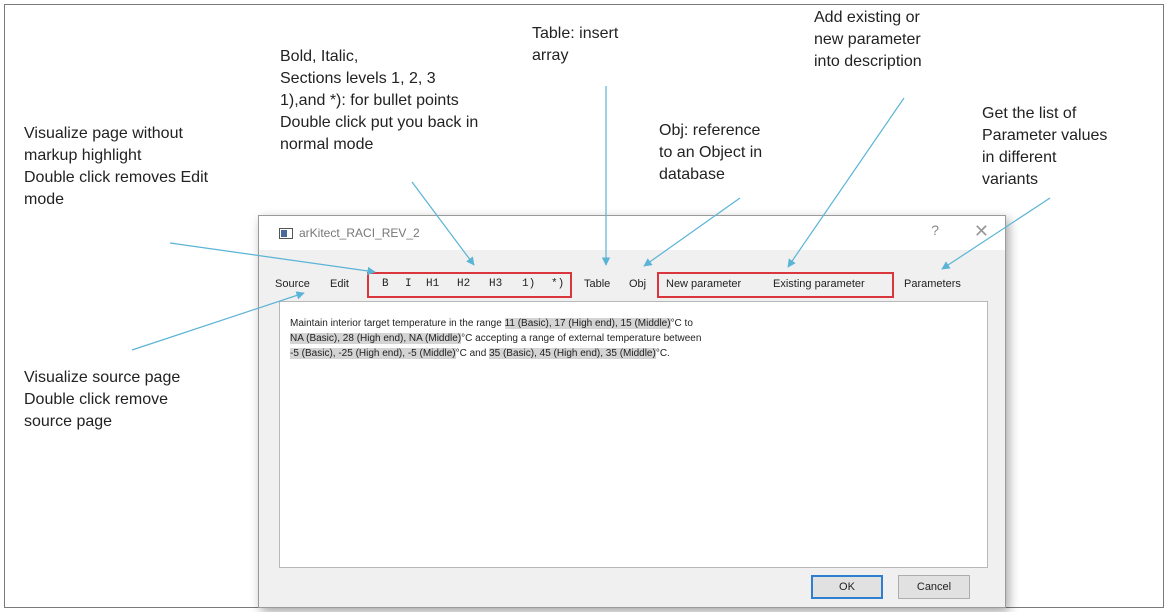 This screenshot has height=612, width=1168. What do you see at coordinates (443, 223) in the screenshot?
I see `arrow-formatting` at bounding box center [443, 223].